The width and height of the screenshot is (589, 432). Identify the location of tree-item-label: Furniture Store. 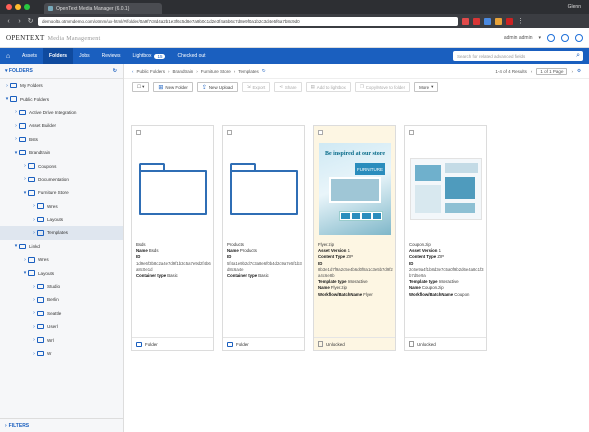
(53, 193).